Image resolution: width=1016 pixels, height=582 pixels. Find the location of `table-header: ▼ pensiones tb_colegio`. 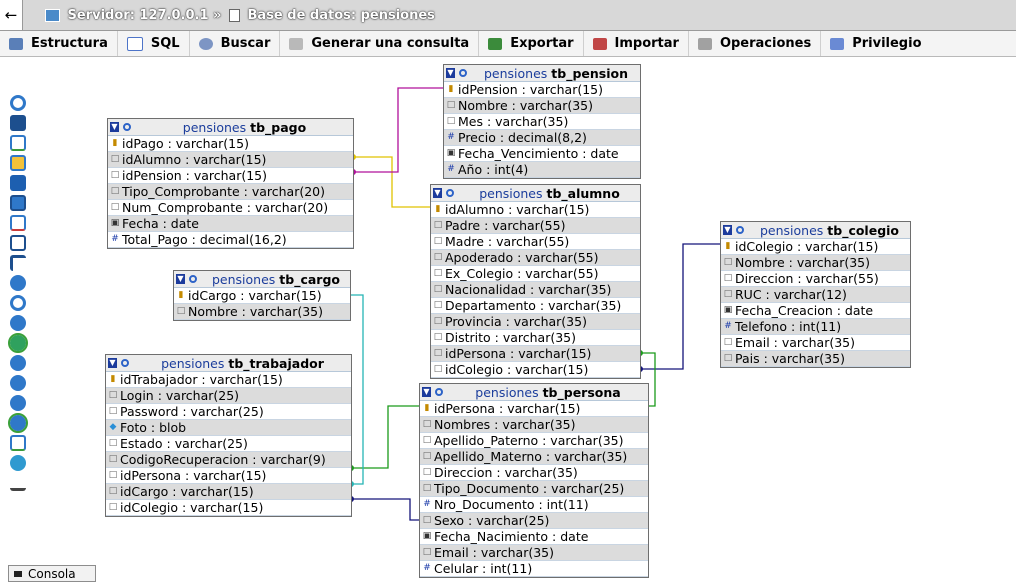

table-header: ▼ pensiones tb_colegio is located at coordinates (815, 230).